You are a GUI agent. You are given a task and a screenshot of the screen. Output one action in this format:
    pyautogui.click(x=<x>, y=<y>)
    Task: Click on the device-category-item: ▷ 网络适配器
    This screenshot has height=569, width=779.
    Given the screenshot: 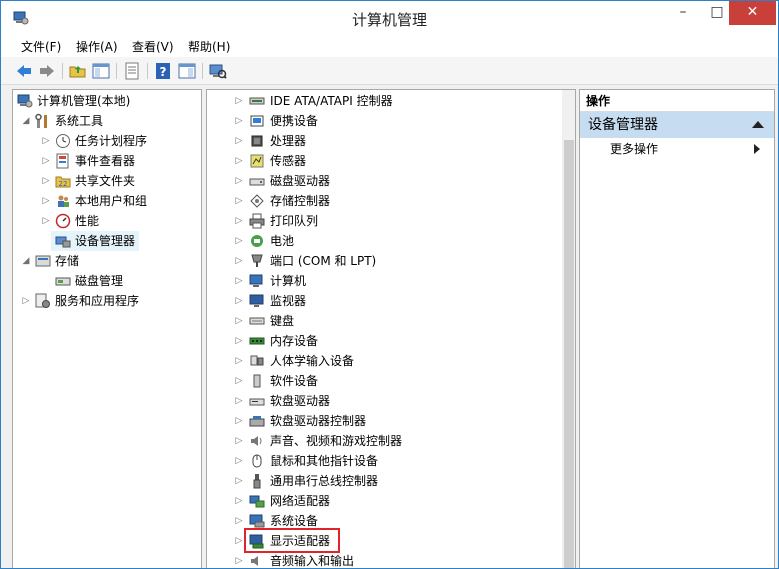 What is the action you would take?
    pyautogui.click(x=383, y=501)
    